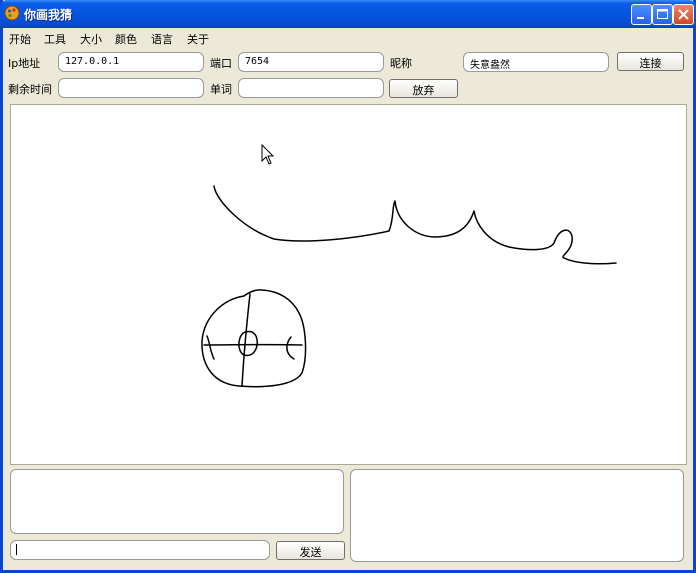 This screenshot has height=573, width=696. What do you see at coordinates (517, 515) in the screenshot?
I see `player-list` at bounding box center [517, 515].